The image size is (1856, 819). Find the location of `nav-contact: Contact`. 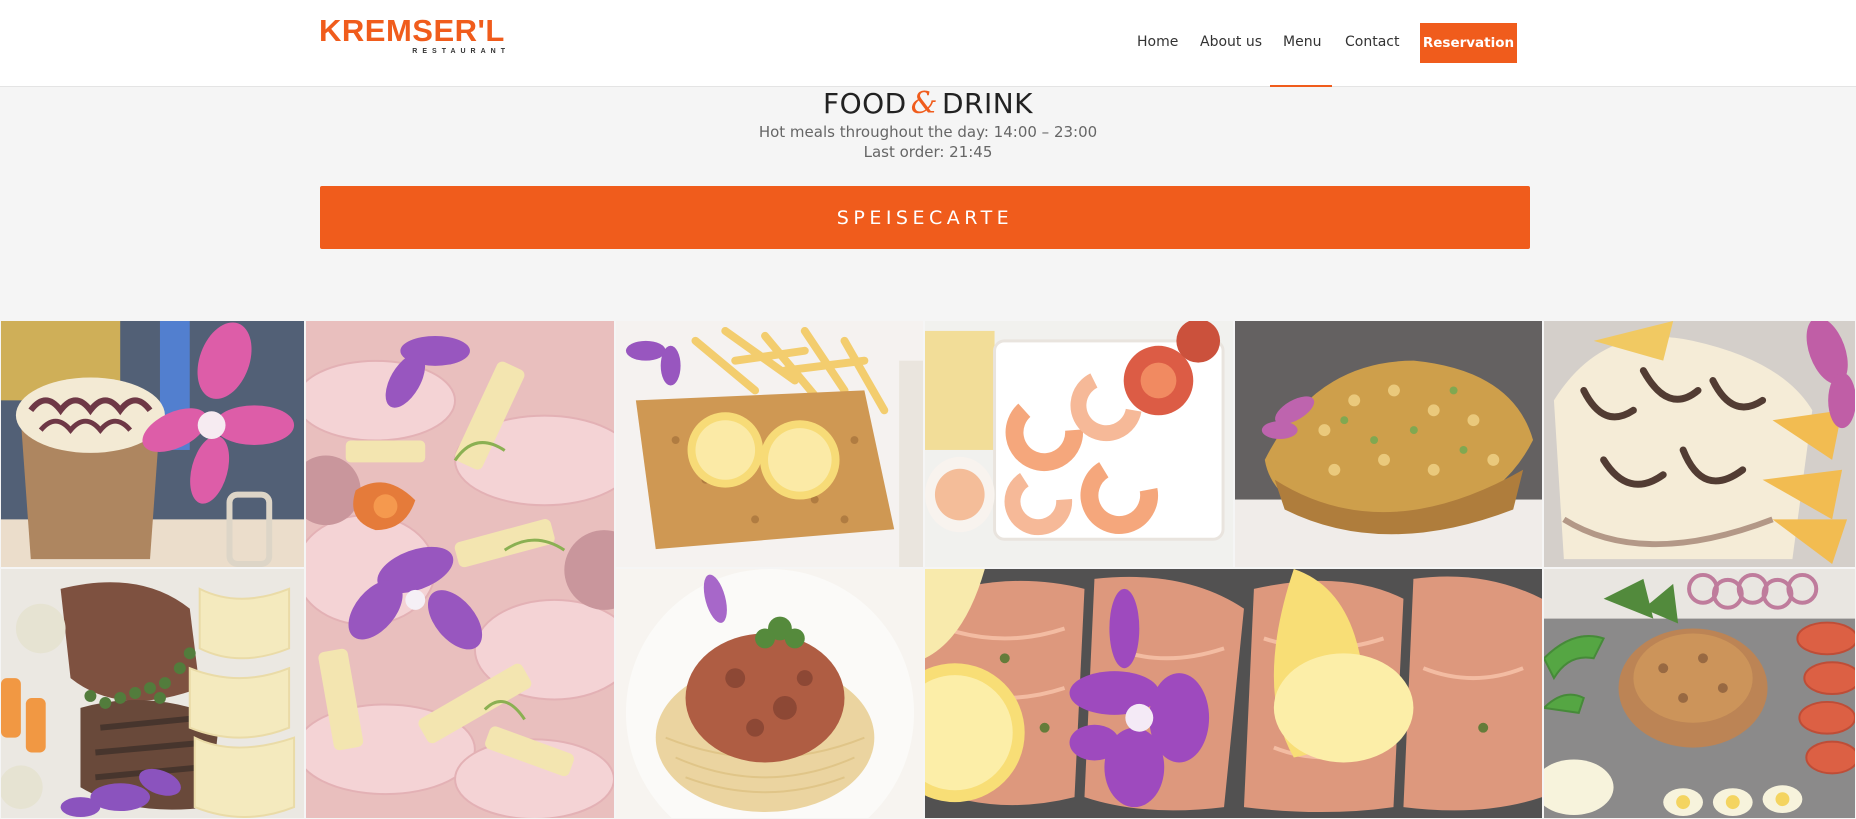

nav-contact: Contact is located at coordinates (1372, 42).